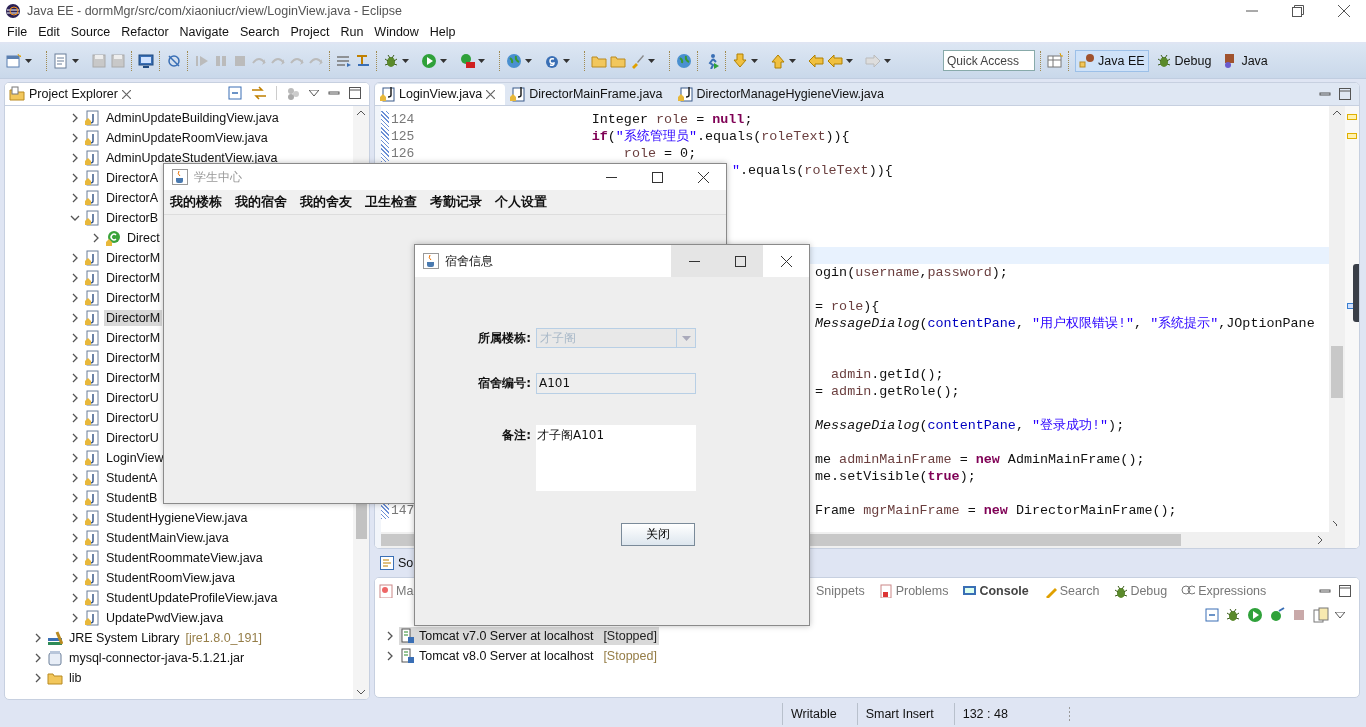 The height and width of the screenshot is (727, 1366). What do you see at coordinates (1010, 713) in the screenshot?
I see `status-text: 132 : 48` at bounding box center [1010, 713].